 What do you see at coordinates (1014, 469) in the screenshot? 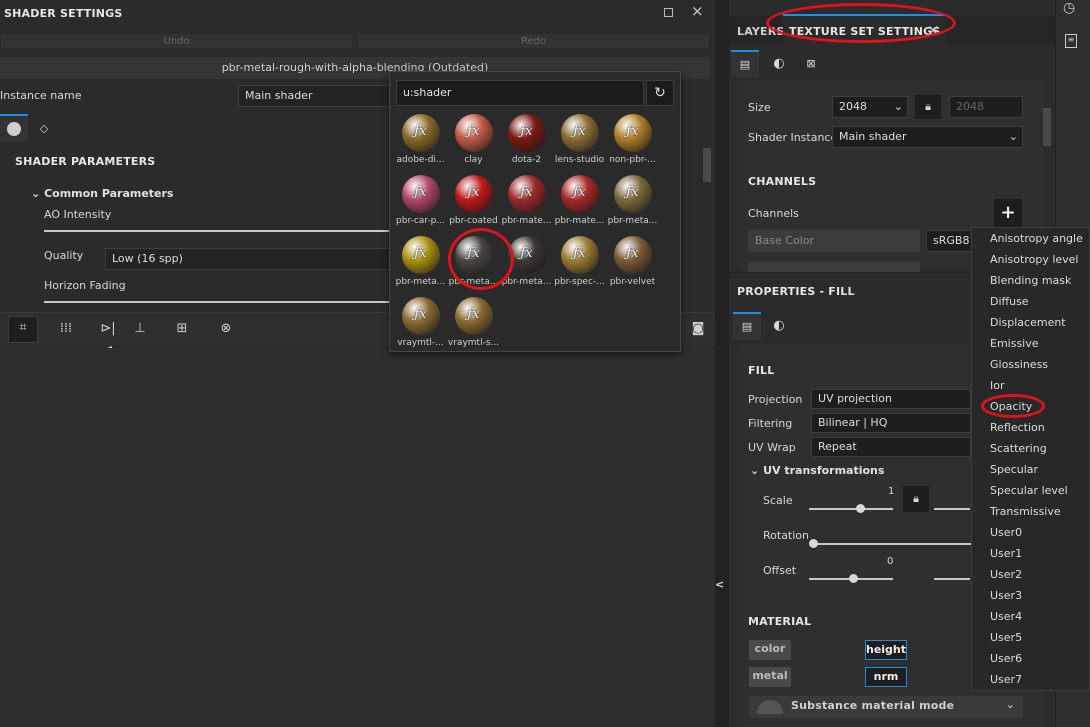
I see `channel-option: Specular` at bounding box center [1014, 469].